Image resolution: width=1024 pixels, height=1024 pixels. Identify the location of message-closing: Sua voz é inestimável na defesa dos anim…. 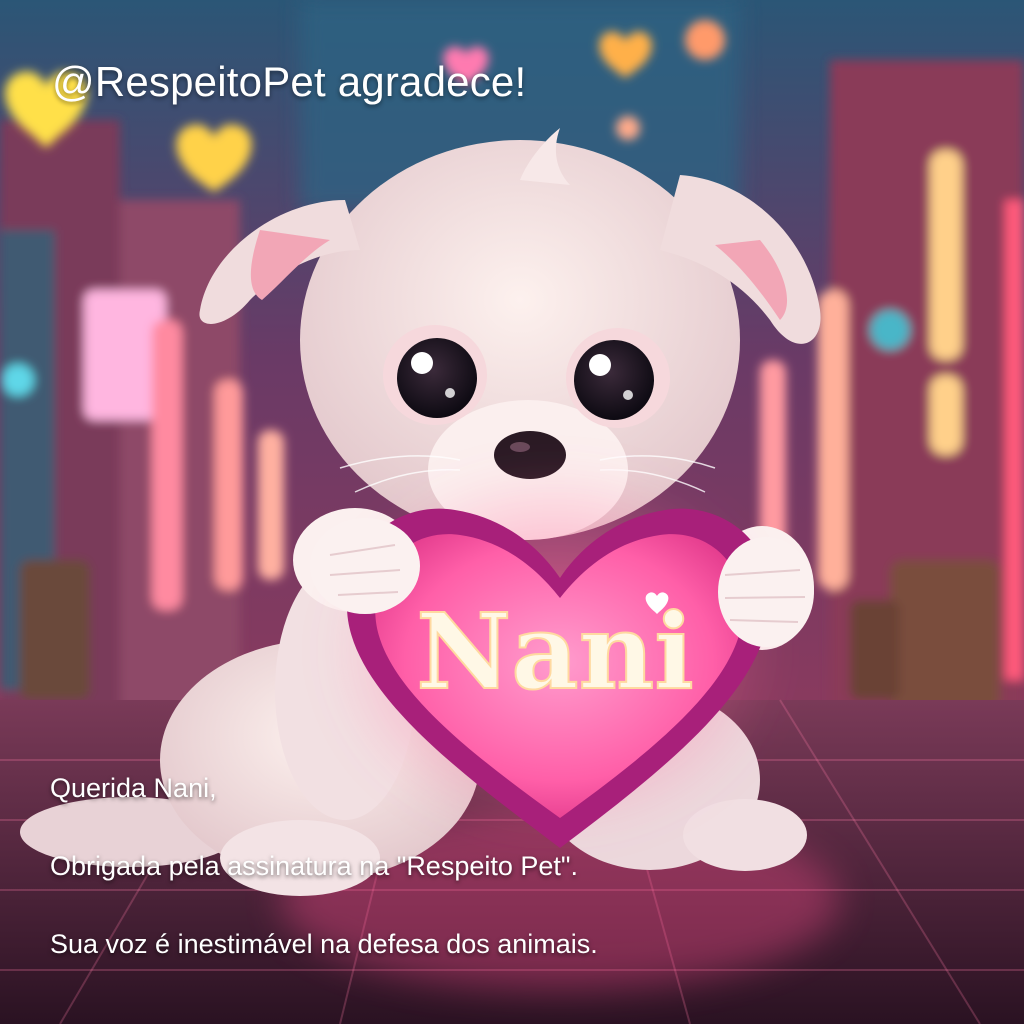
(324, 944).